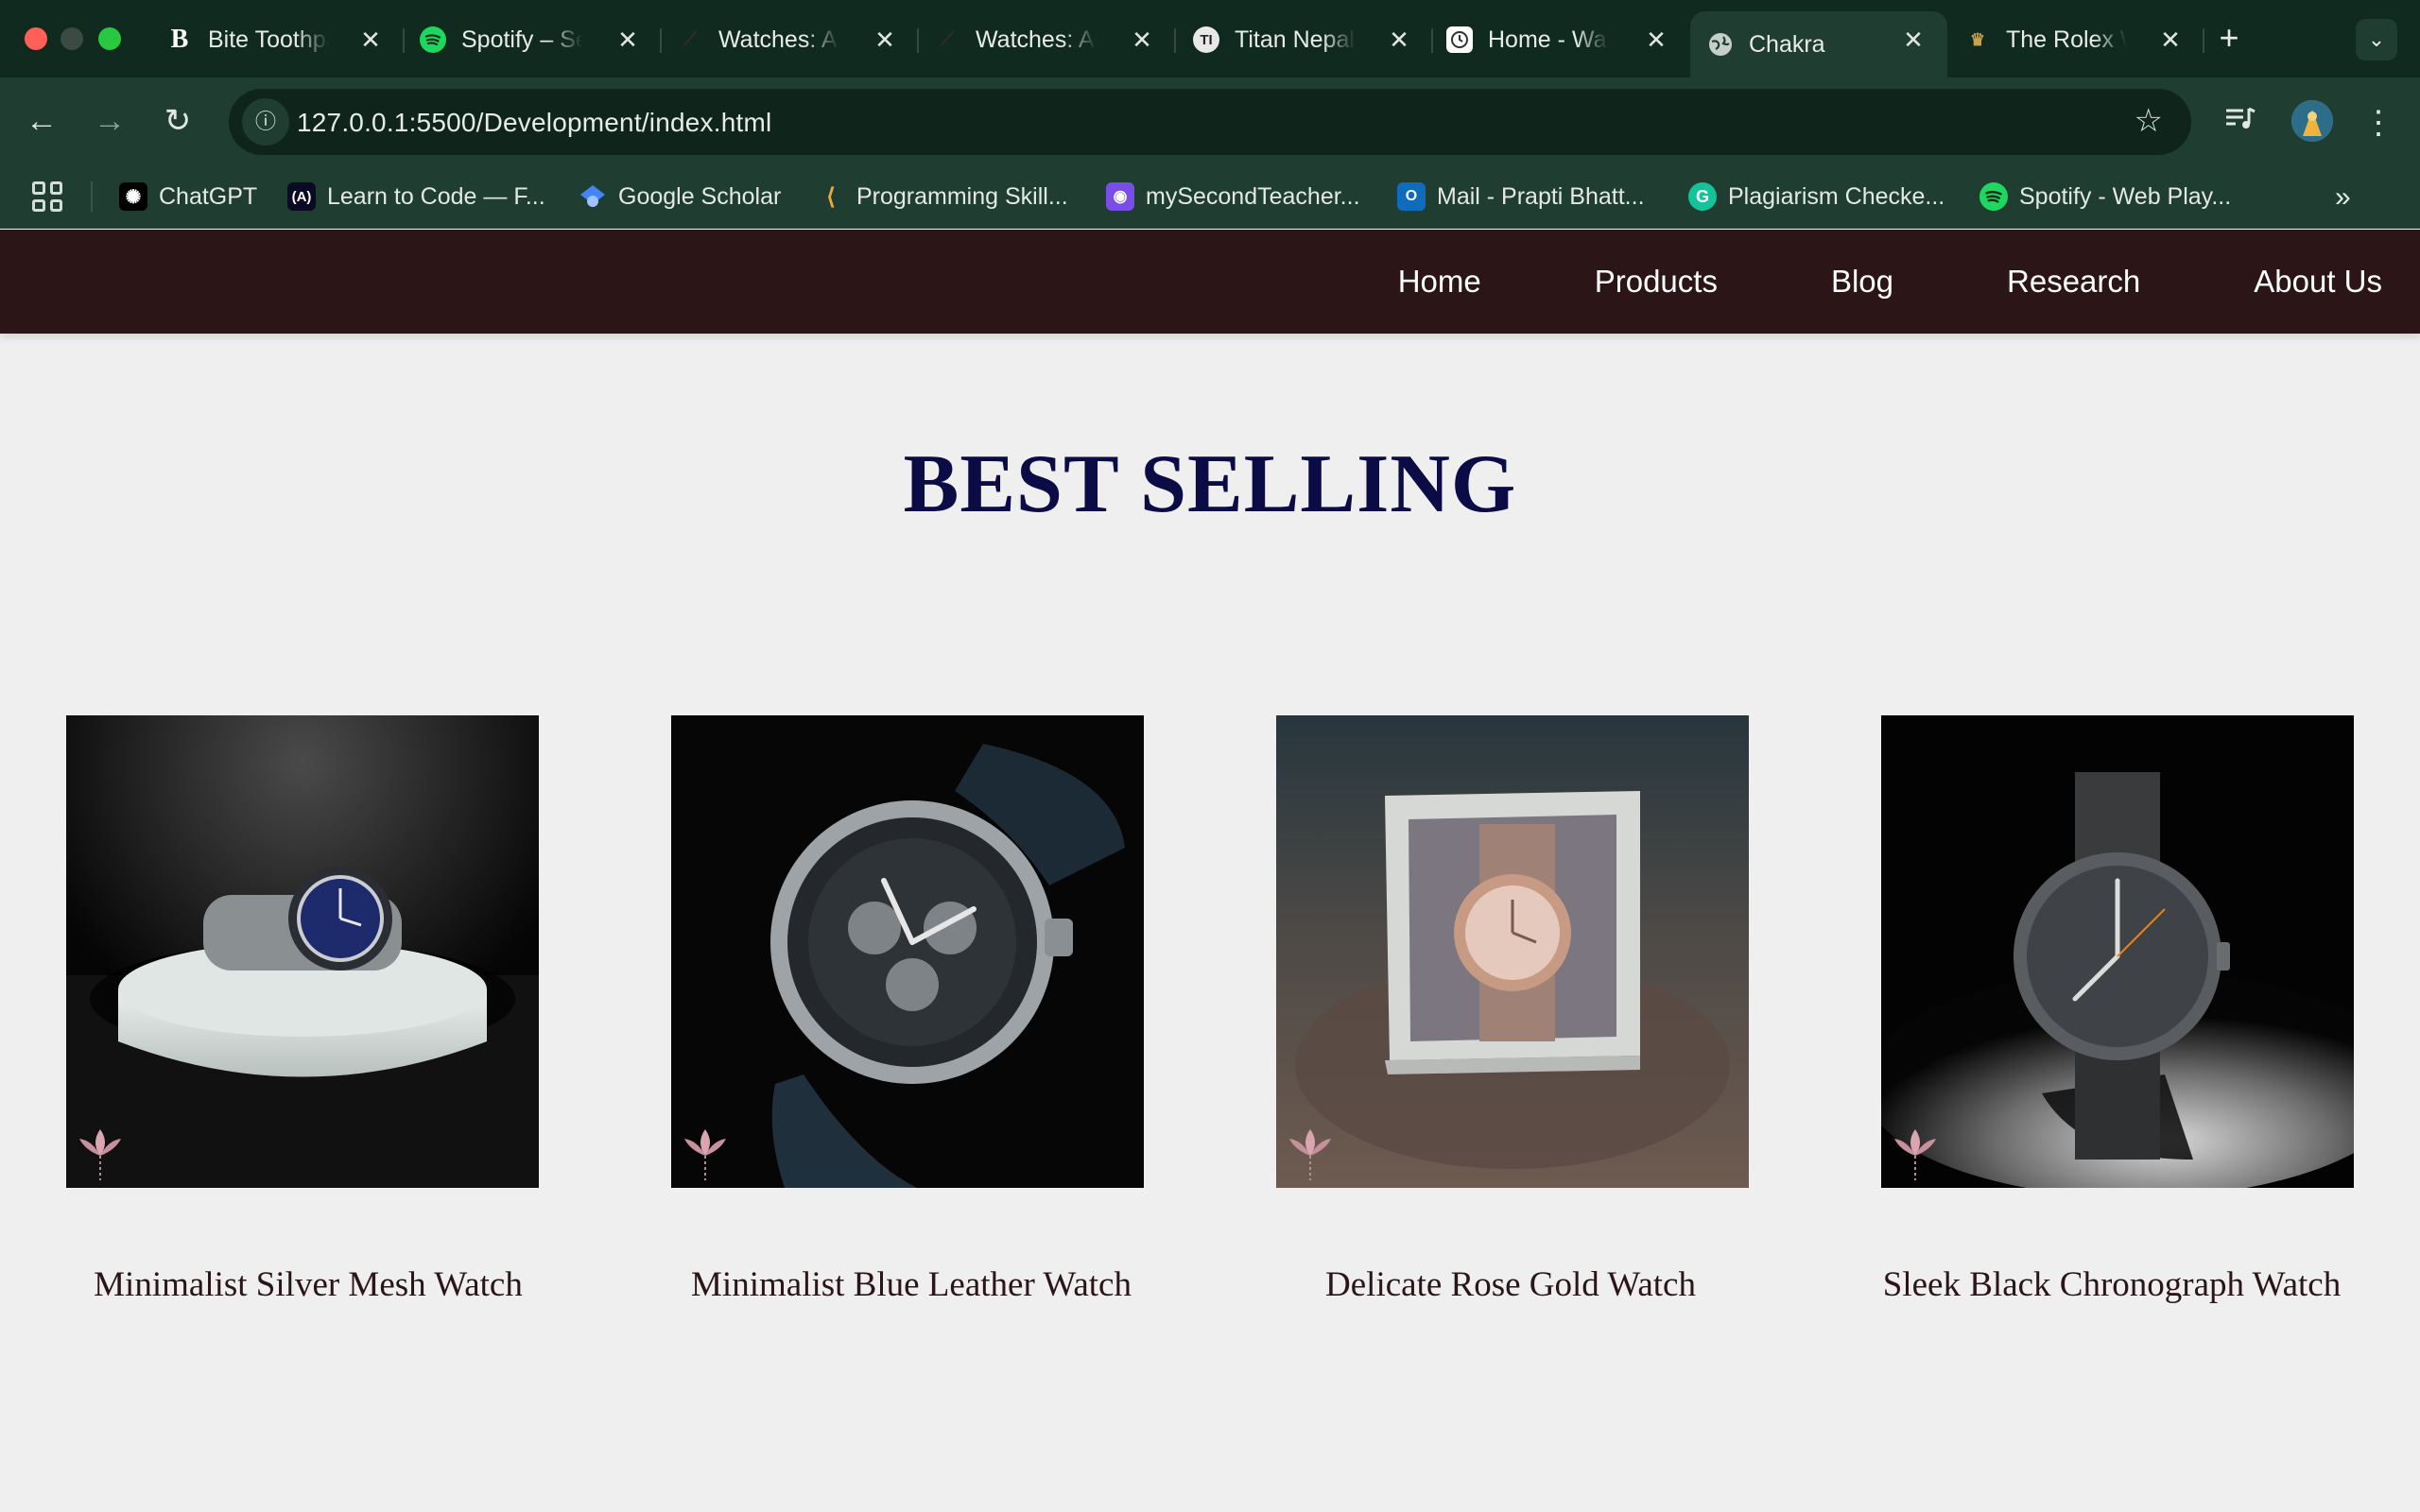 This screenshot has width=2420, height=1512. What do you see at coordinates (265, 122) in the screenshot?
I see `site-info-icon: ⓘ` at bounding box center [265, 122].